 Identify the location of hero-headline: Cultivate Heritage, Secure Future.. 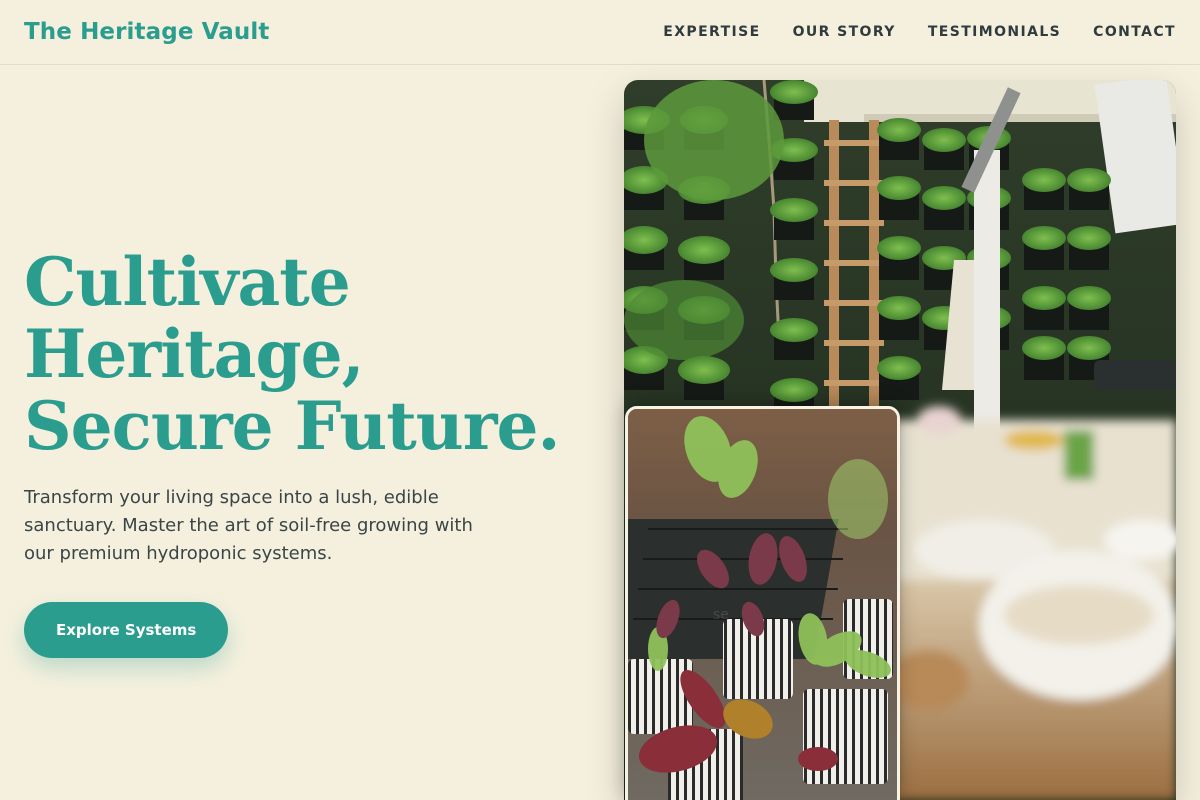
(304, 354).